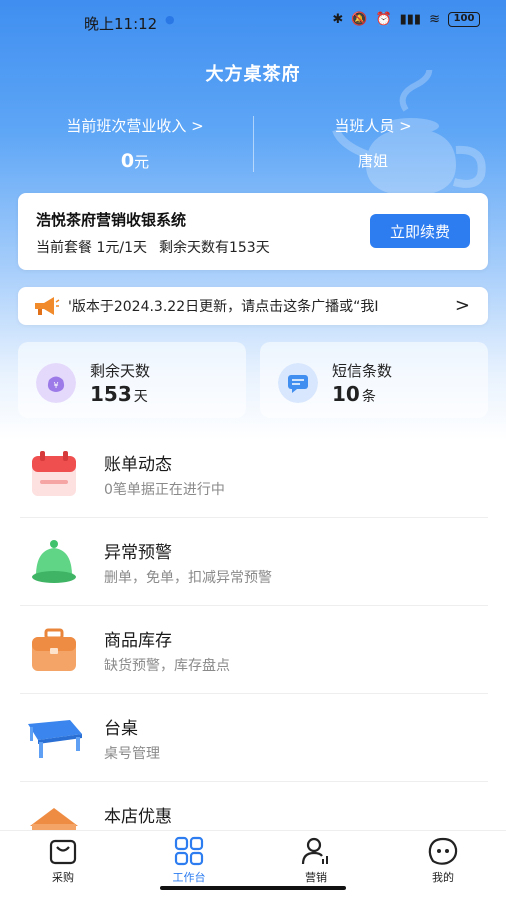  Describe the element at coordinates (188, 578) in the screenshot. I see `menu-subtitle: 删单，免单，扣减异常预警` at that location.